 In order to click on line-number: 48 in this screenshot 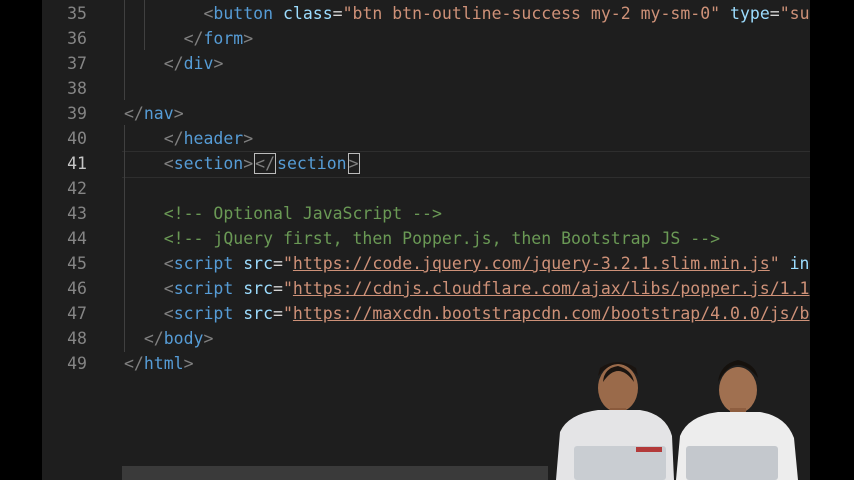, I will do `click(77, 338)`.